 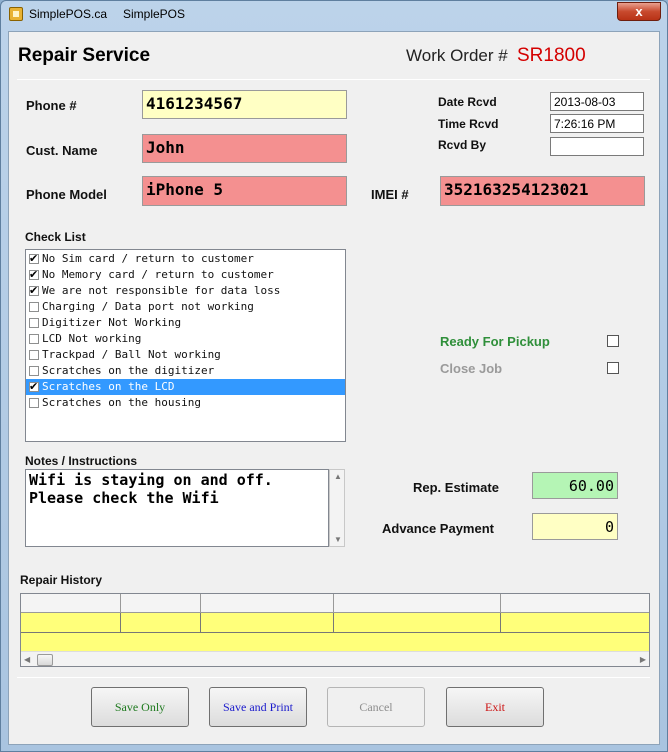 What do you see at coordinates (61, 580) in the screenshot?
I see `repair-history-label: Repair History` at bounding box center [61, 580].